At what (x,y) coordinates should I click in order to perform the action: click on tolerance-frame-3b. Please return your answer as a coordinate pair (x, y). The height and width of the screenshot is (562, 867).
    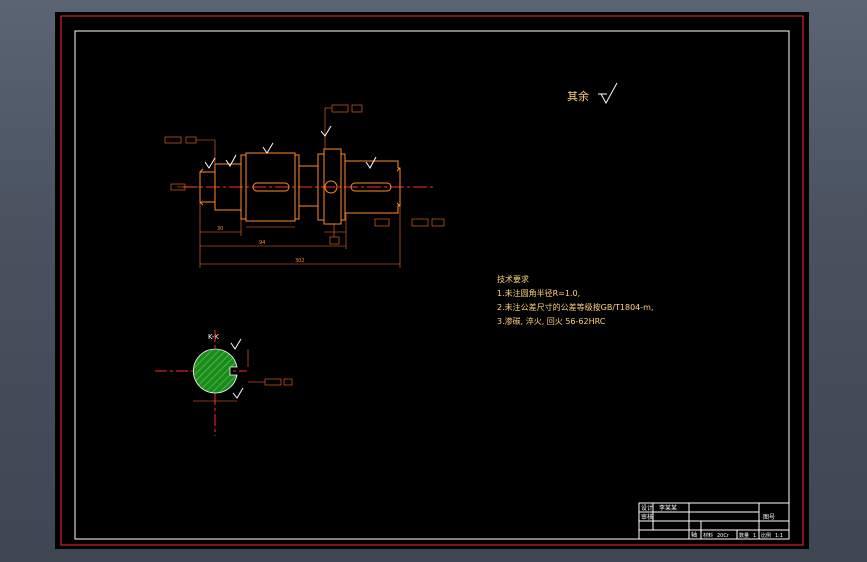
    Looking at the image, I should click on (438, 222).